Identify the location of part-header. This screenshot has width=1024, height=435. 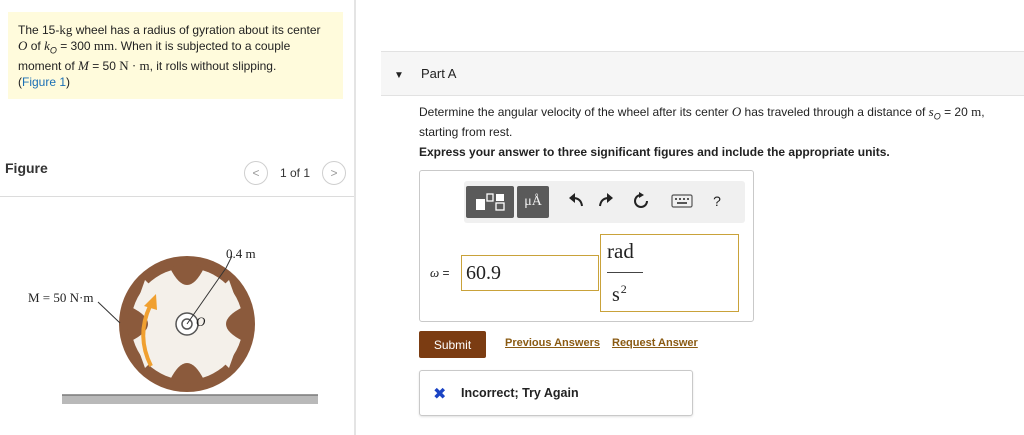
(702, 73).